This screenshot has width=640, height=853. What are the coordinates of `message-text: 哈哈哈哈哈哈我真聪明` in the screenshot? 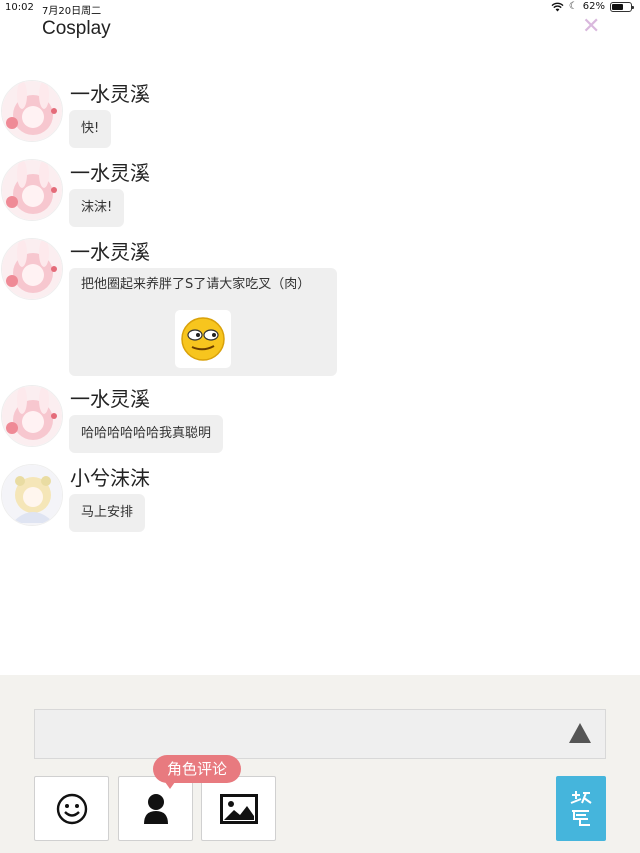 It's located at (146, 433).